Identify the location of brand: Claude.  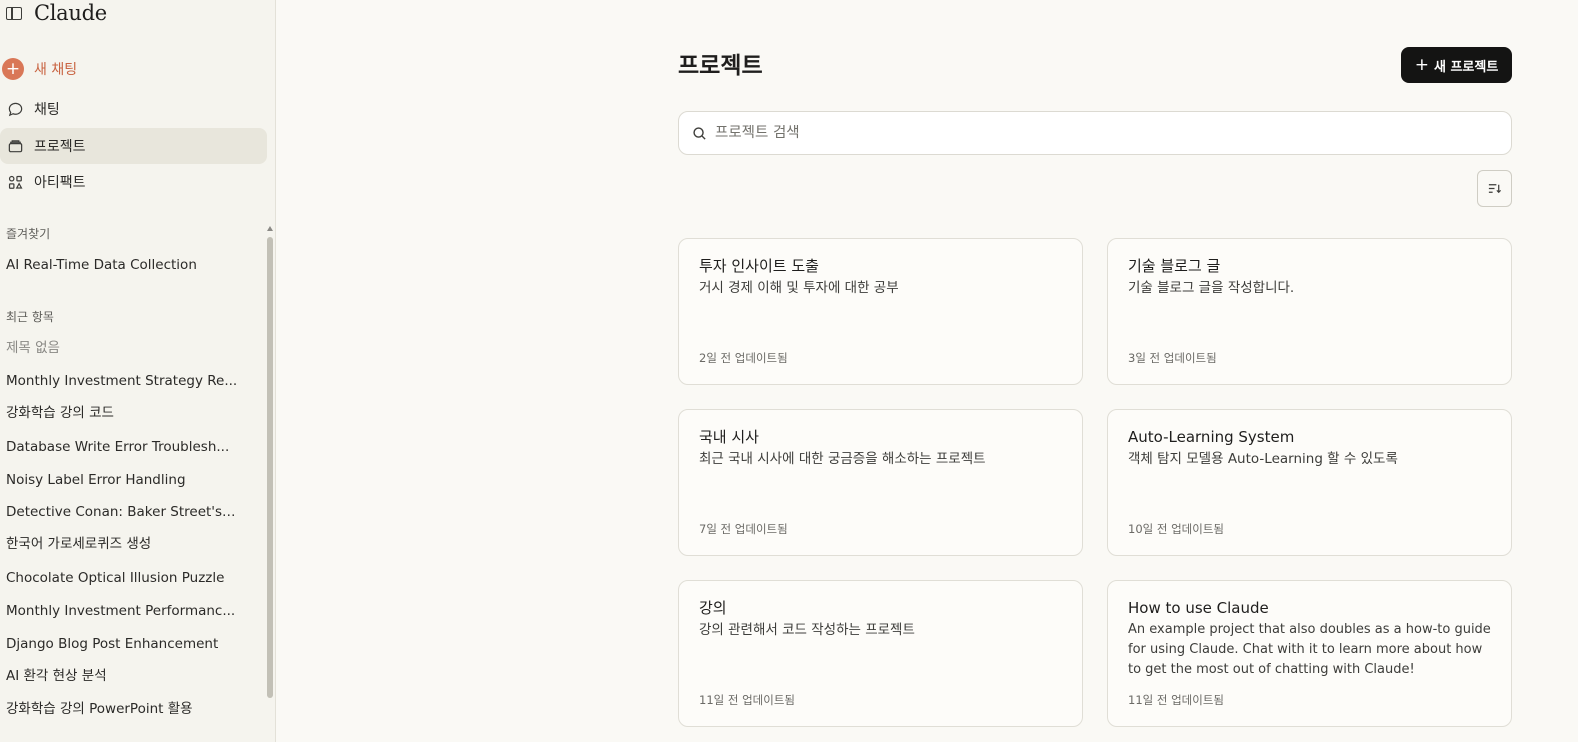
(56, 13).